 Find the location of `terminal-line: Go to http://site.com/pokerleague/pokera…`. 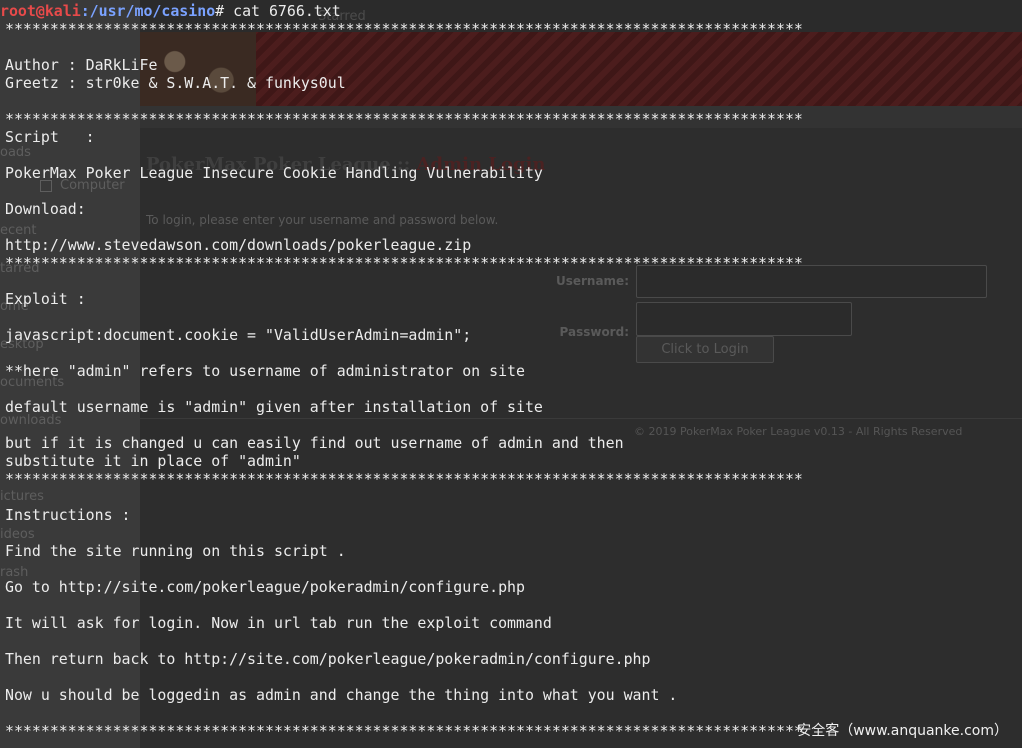

terminal-line: Go to http://site.com/pokerleague/pokera… is located at coordinates (265, 587).